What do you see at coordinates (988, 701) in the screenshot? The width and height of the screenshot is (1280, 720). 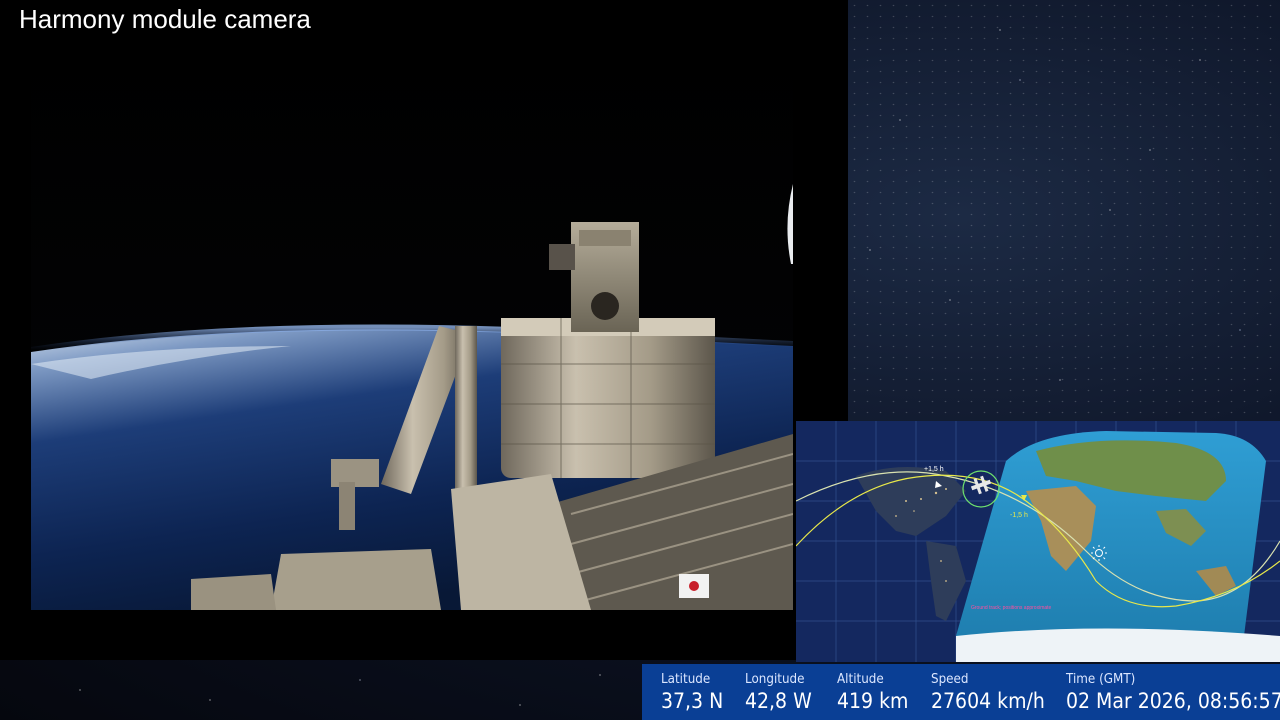 I see `speed-value: 27604 km/h` at bounding box center [988, 701].